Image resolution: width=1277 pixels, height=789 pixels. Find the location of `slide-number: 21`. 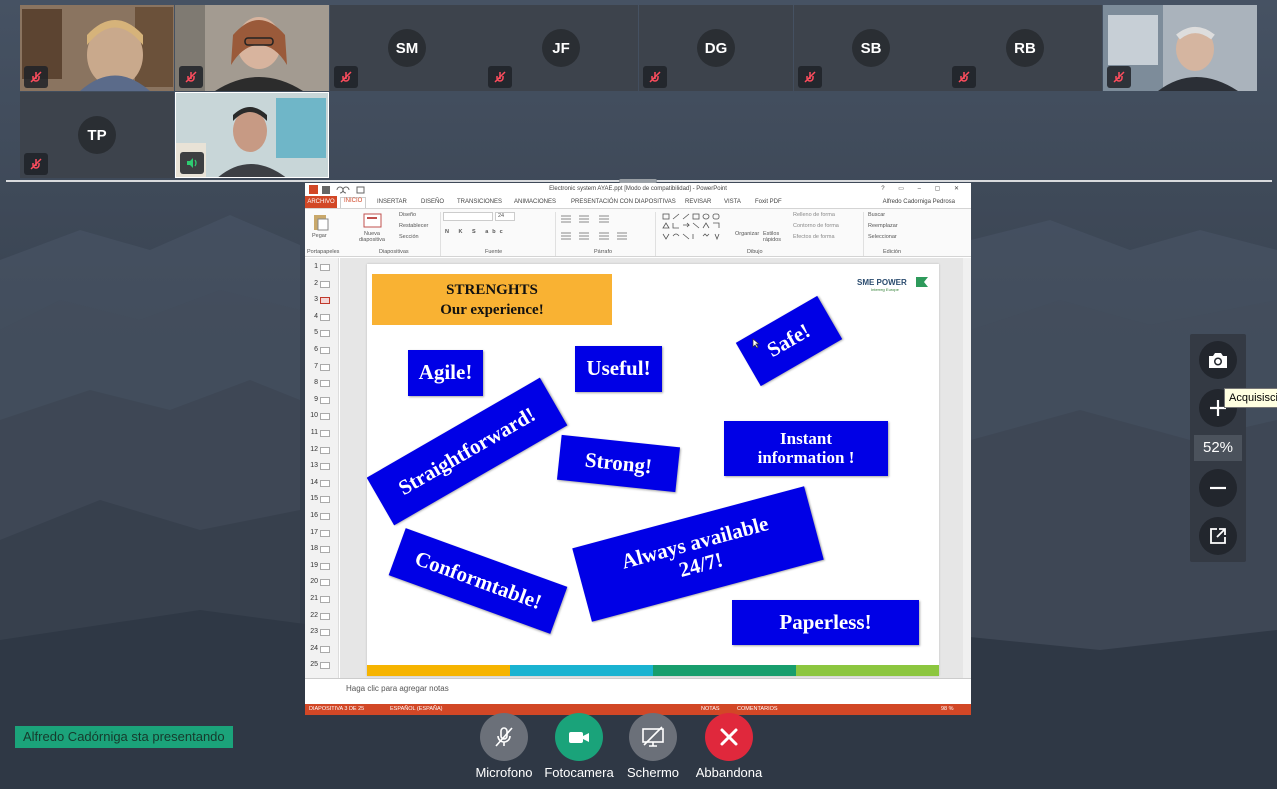

slide-number: 21 is located at coordinates (314, 598).